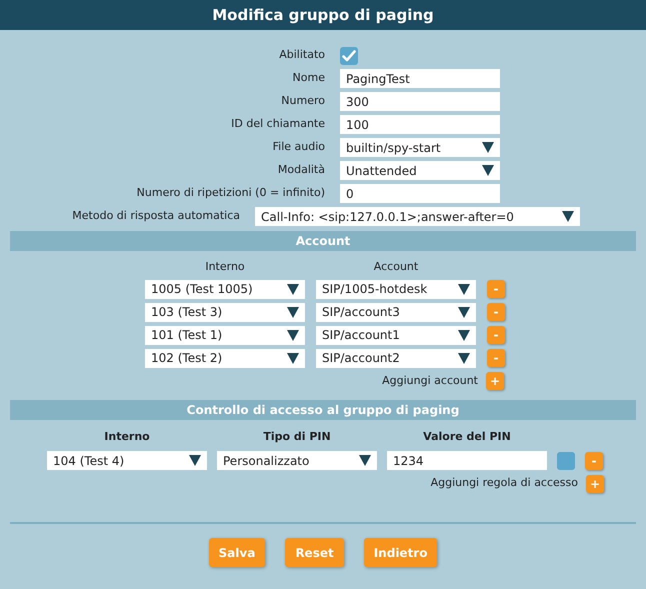 The height and width of the screenshot is (589, 646). What do you see at coordinates (127, 460) in the screenshot?
I see `select-field: 104 (Test 4)` at bounding box center [127, 460].